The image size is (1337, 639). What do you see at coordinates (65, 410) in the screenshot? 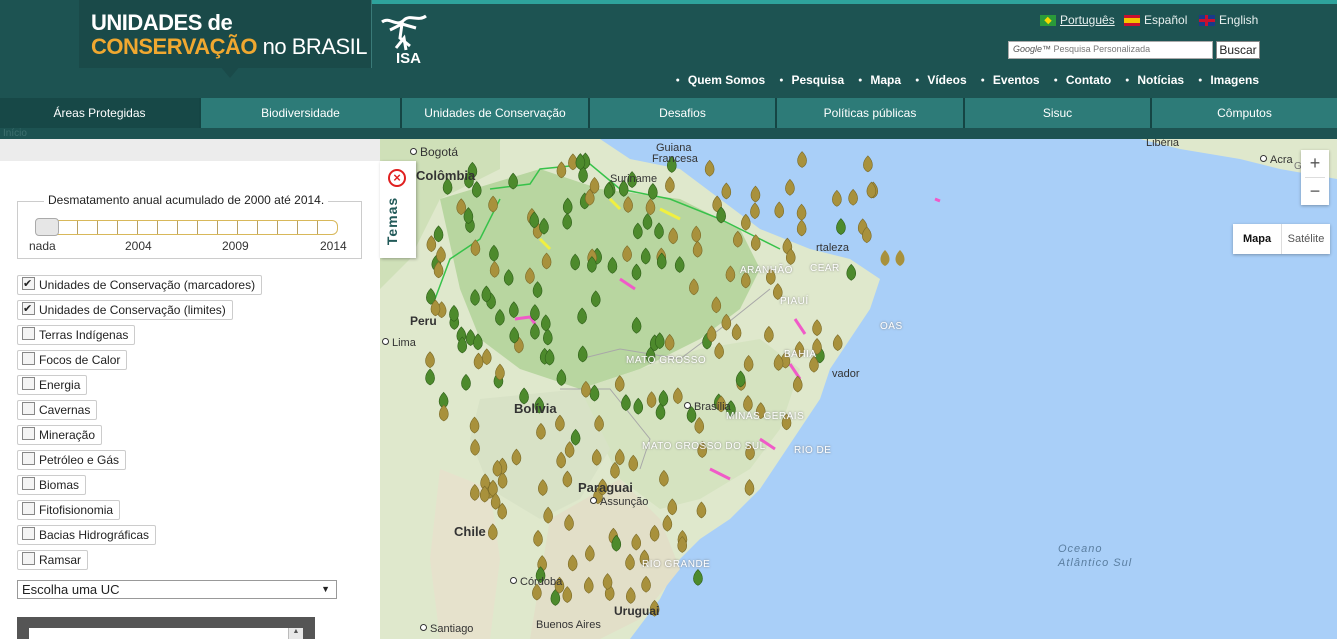
I see `layer-label: Cavernas` at bounding box center [65, 410].